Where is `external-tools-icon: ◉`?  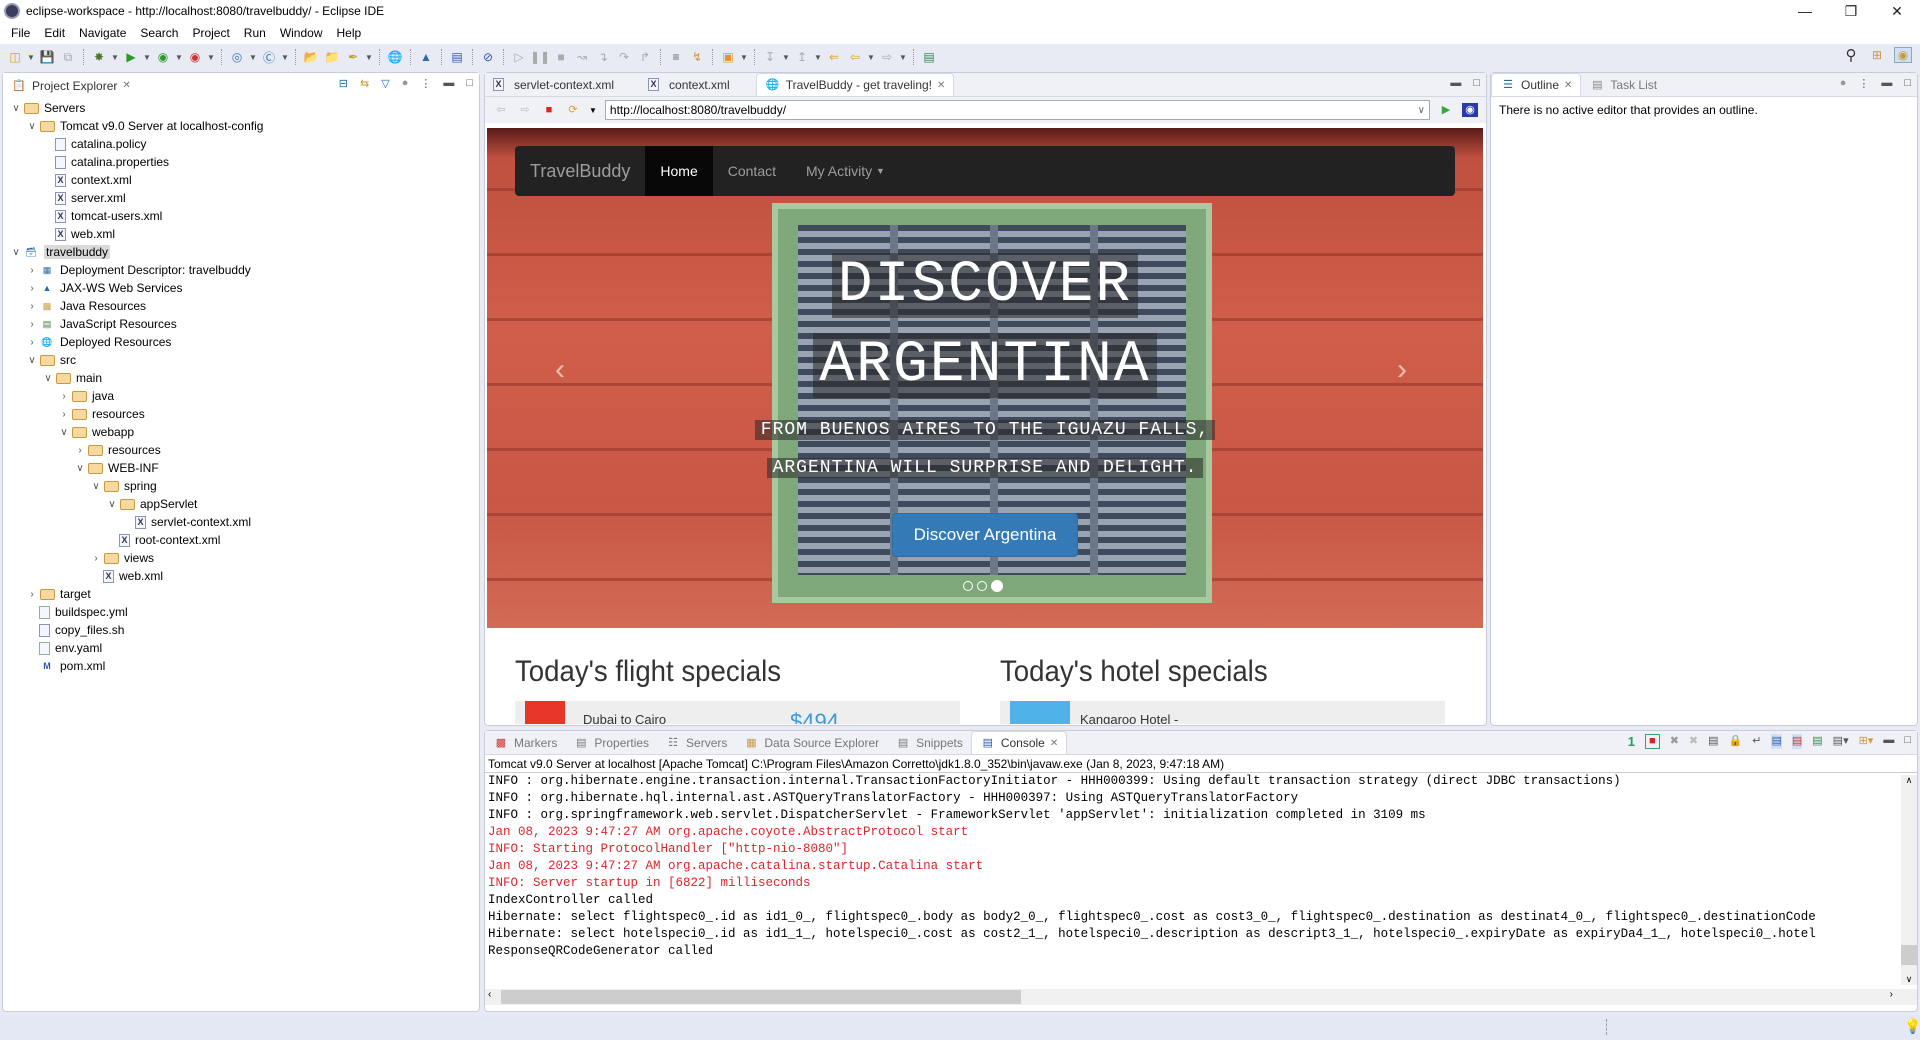 external-tools-icon: ◉ is located at coordinates (195, 57).